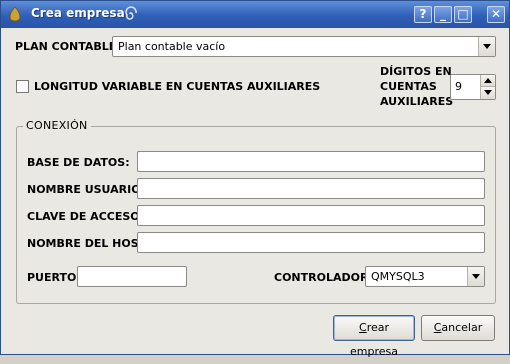 This screenshot has height=364, width=510. What do you see at coordinates (78, 162) in the screenshot?
I see `base-datos-label: BASE DE DATOS:` at bounding box center [78, 162].